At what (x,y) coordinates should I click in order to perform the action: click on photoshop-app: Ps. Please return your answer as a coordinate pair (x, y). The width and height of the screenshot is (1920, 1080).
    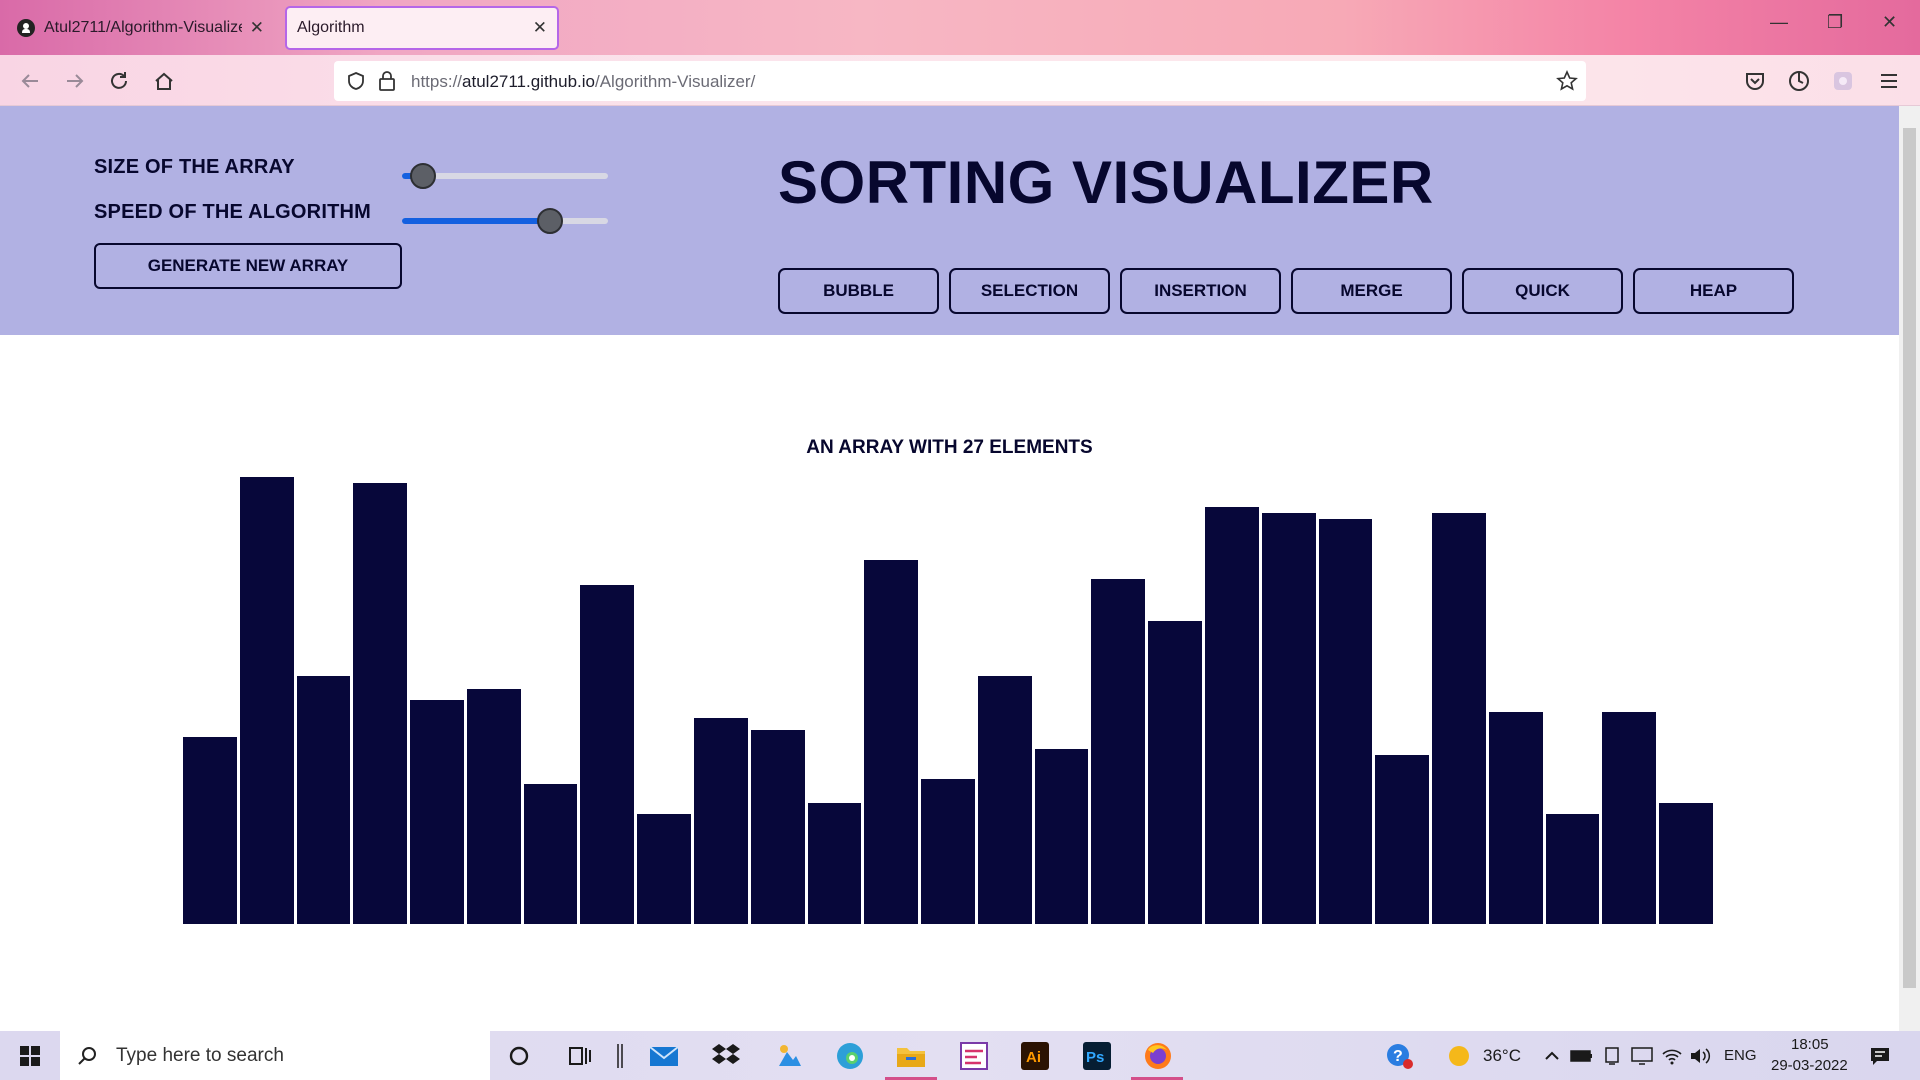
    Looking at the image, I should click on (1097, 1056).